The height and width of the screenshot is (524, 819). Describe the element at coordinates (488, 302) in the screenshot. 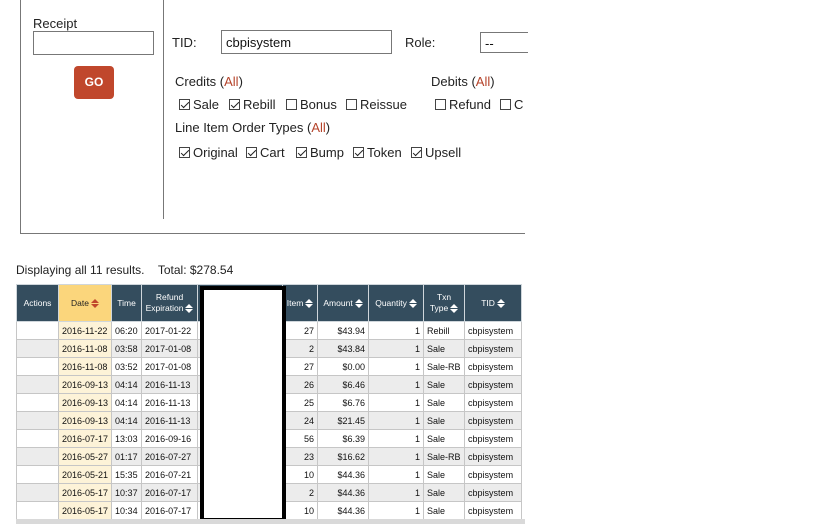

I see `col-tid-label: TID` at that location.